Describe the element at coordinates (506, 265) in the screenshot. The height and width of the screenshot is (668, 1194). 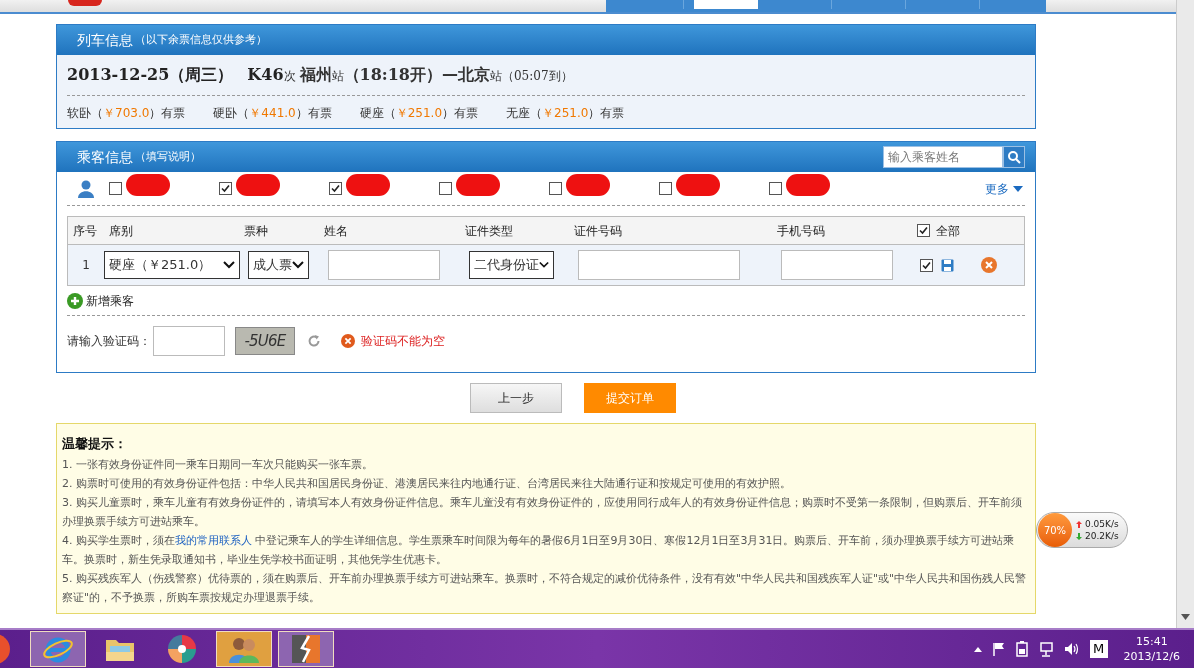
I see `select-value: 二代身份证` at that location.